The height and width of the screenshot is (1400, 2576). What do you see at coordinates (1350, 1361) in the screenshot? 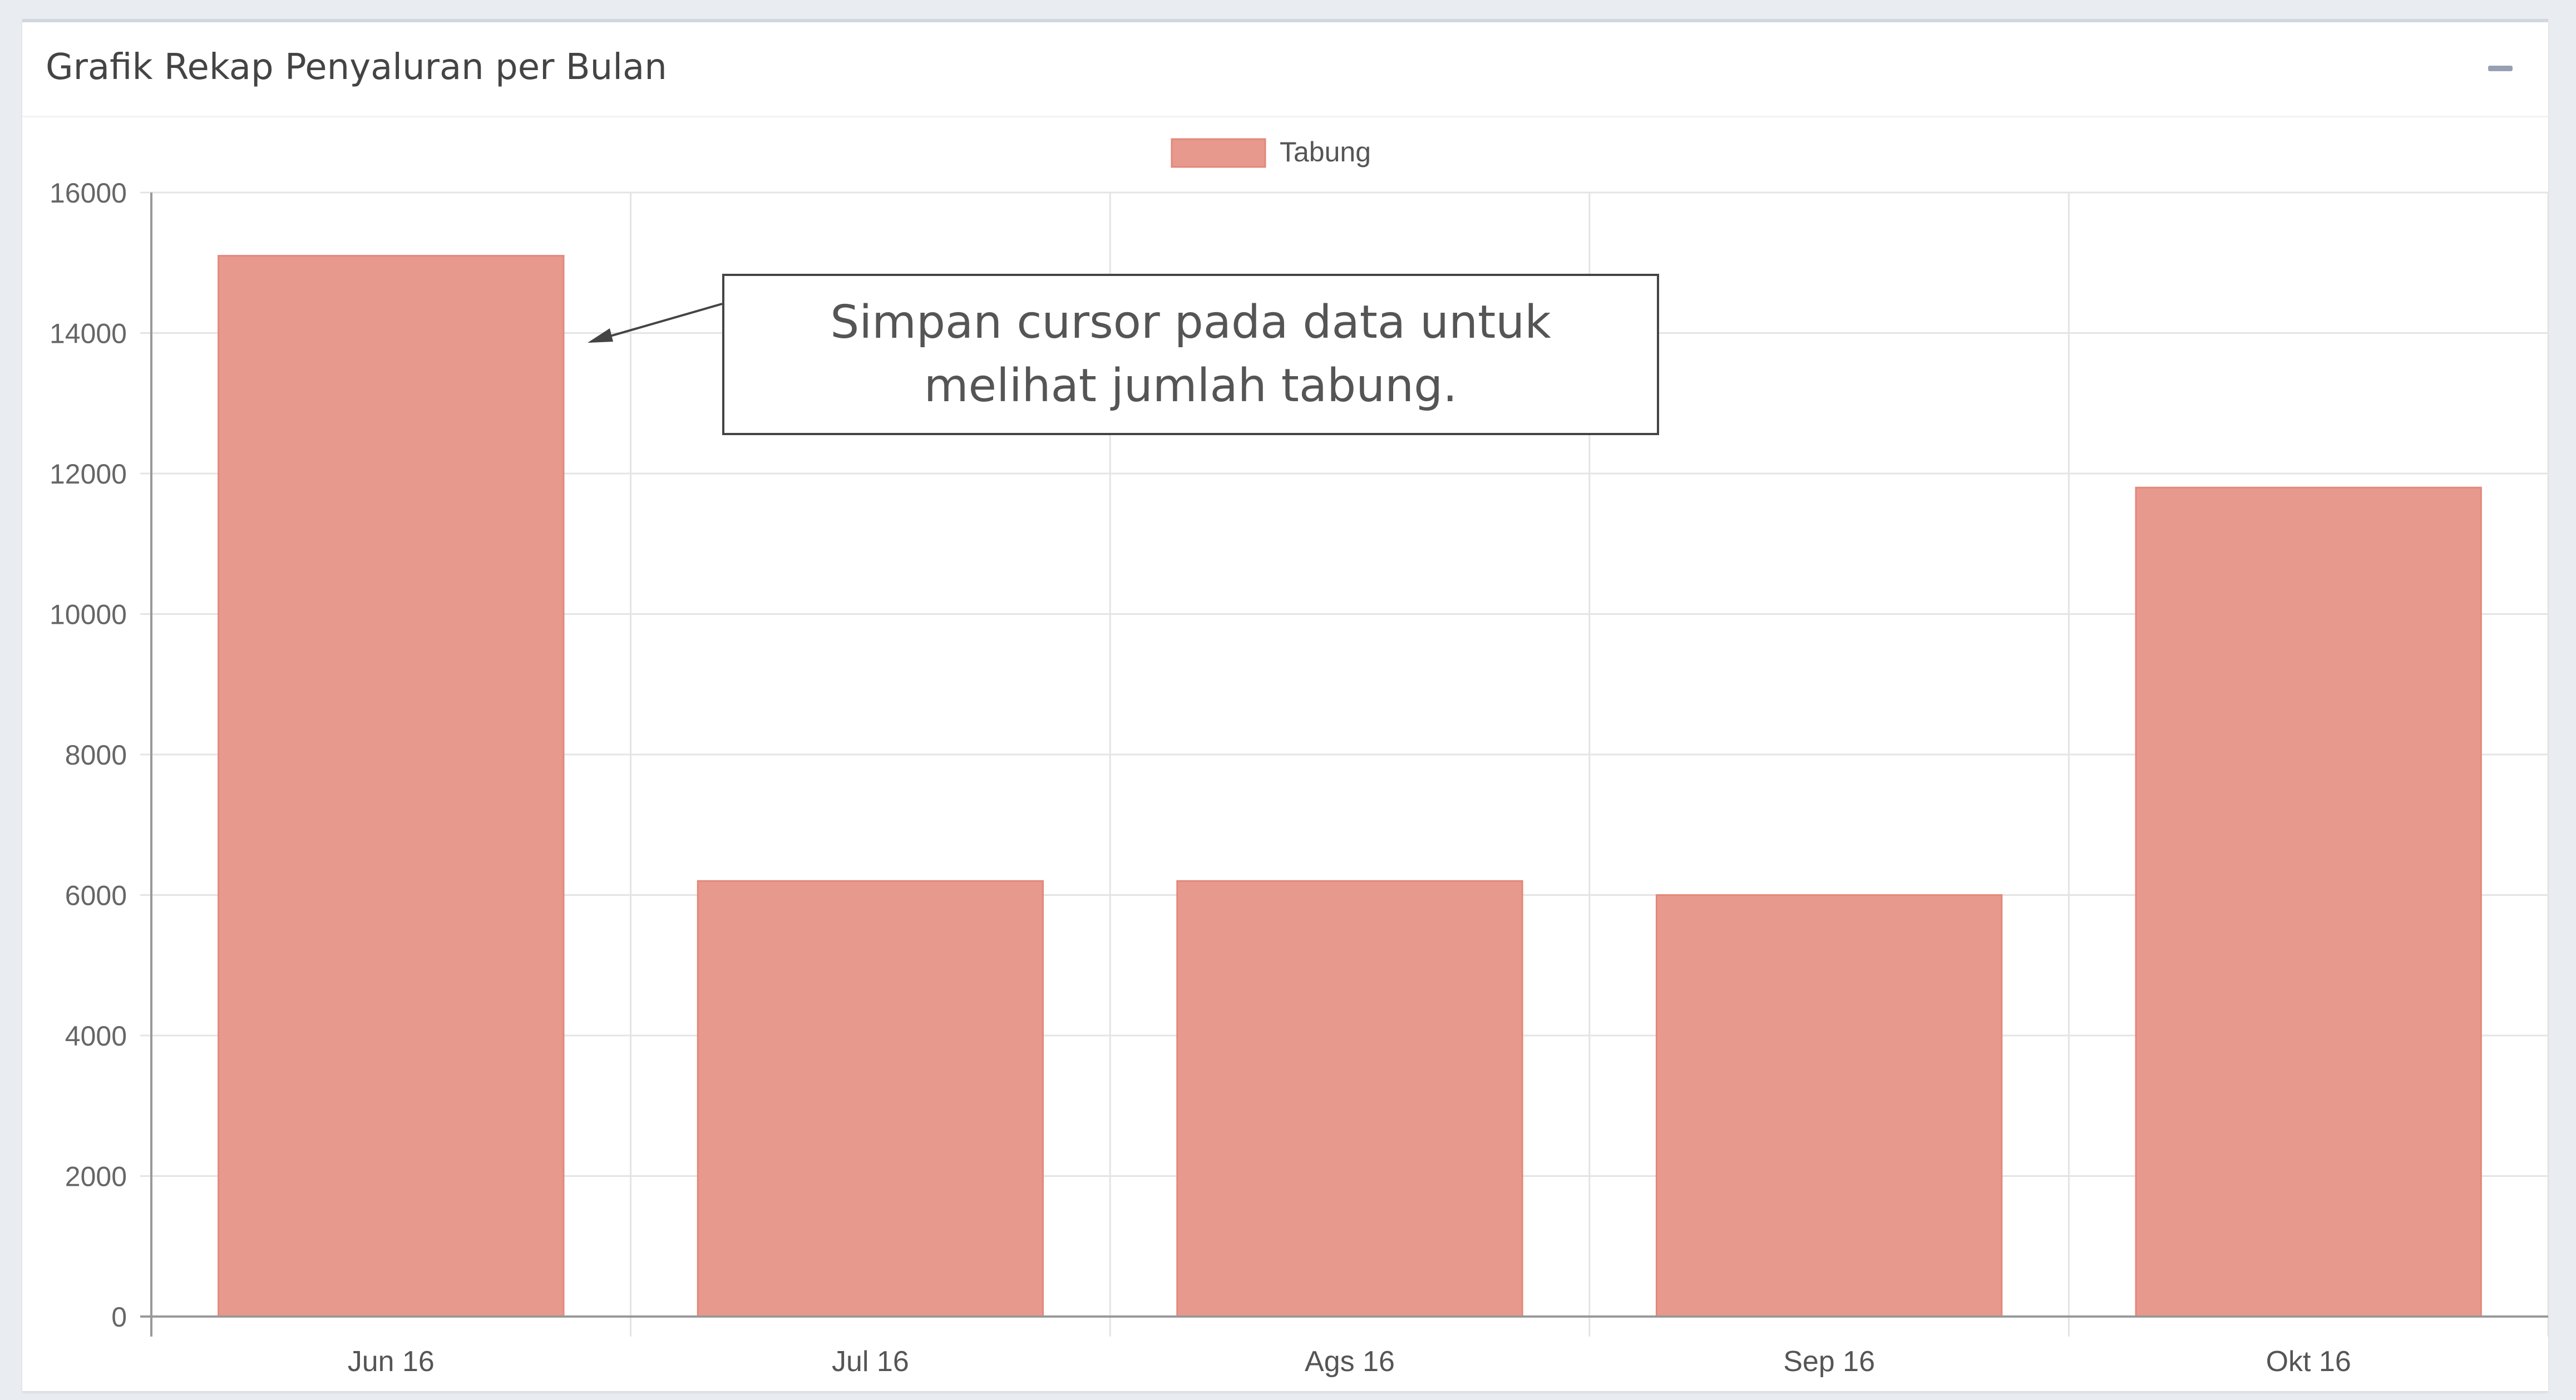
I see `x-tick-label: Ags 16` at bounding box center [1350, 1361].